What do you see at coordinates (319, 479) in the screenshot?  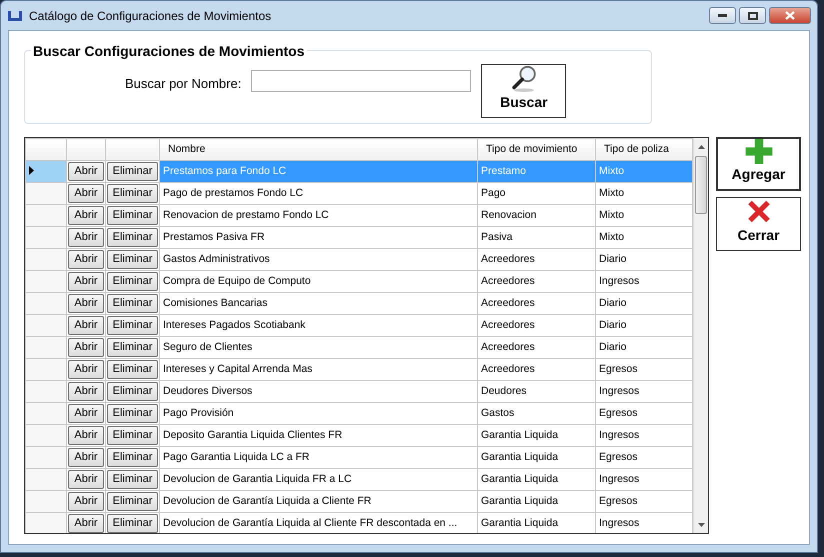 I see `table-cell: Devolucion de Garantia Liquida FR a LC` at bounding box center [319, 479].